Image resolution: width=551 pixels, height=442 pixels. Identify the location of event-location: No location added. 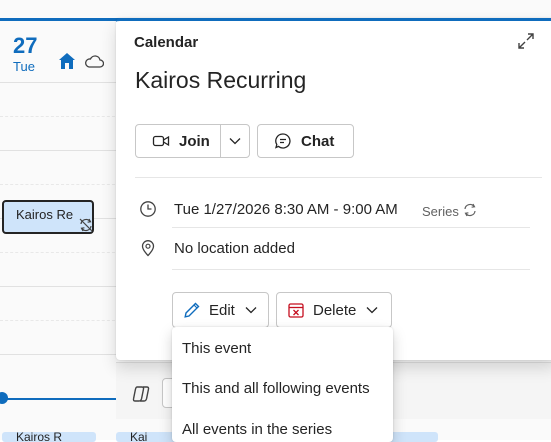
(234, 248).